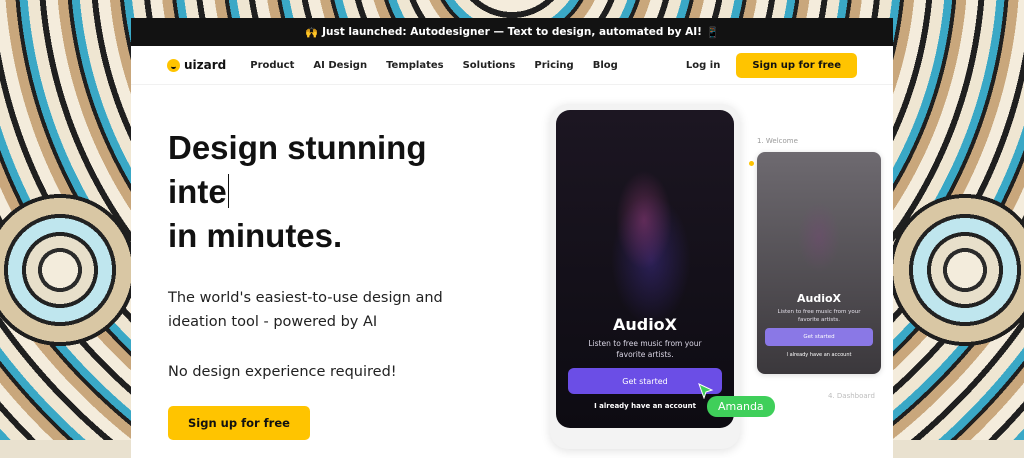 The width and height of the screenshot is (1024, 458). I want to click on subtitle-line-1: The world's easiest-to-use design and, so click(305, 298).